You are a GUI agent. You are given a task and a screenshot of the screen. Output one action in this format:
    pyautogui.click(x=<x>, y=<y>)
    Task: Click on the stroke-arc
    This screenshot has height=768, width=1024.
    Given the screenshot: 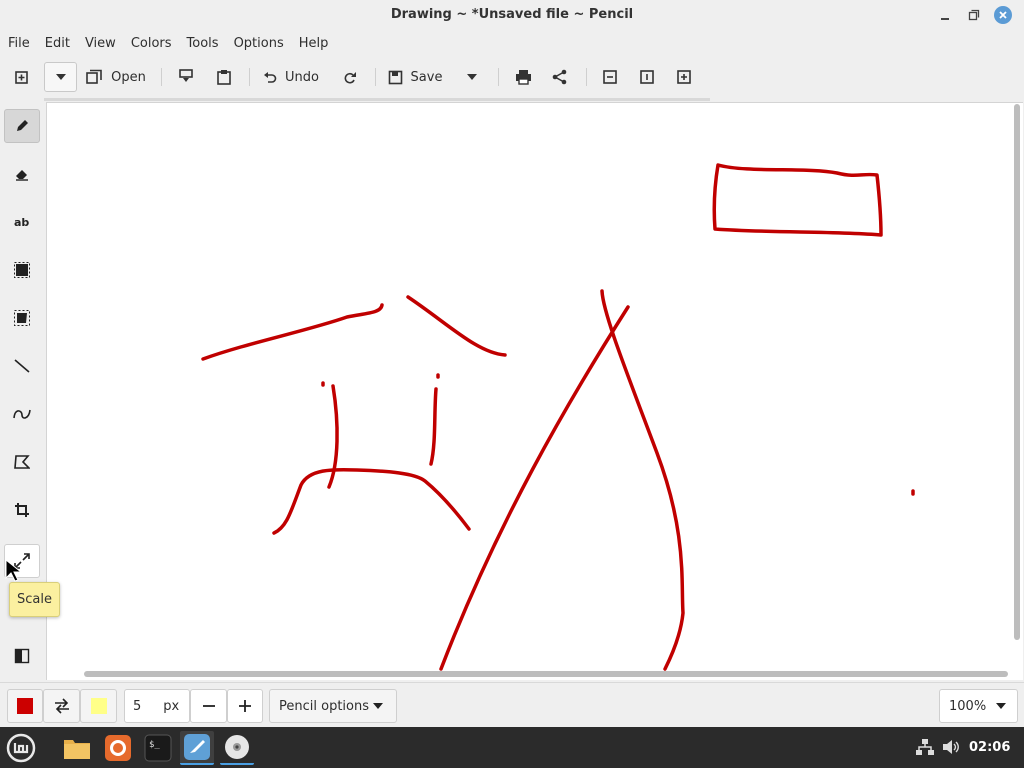 What is the action you would take?
    pyautogui.click(x=371, y=501)
    